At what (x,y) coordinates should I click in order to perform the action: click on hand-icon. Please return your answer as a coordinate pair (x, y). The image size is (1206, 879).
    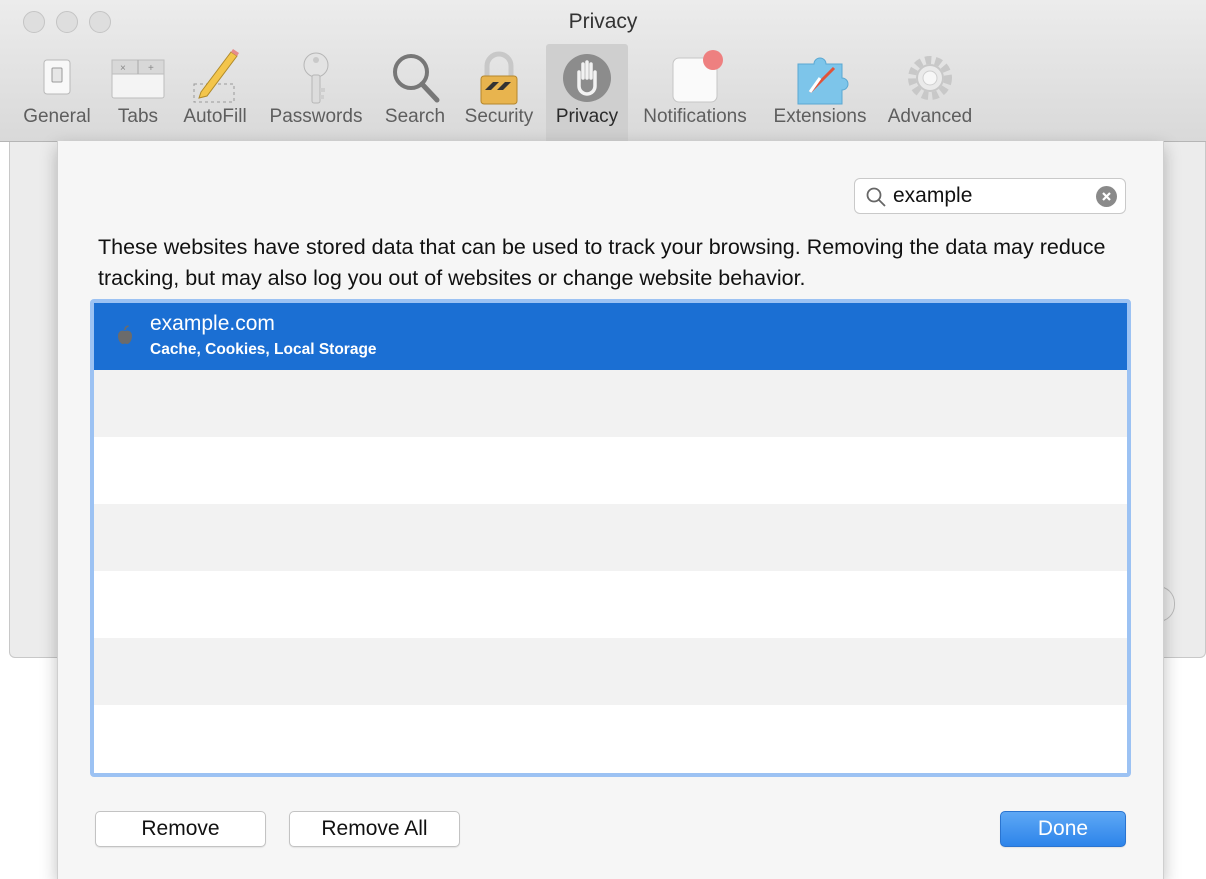
    Looking at the image, I should click on (587, 78).